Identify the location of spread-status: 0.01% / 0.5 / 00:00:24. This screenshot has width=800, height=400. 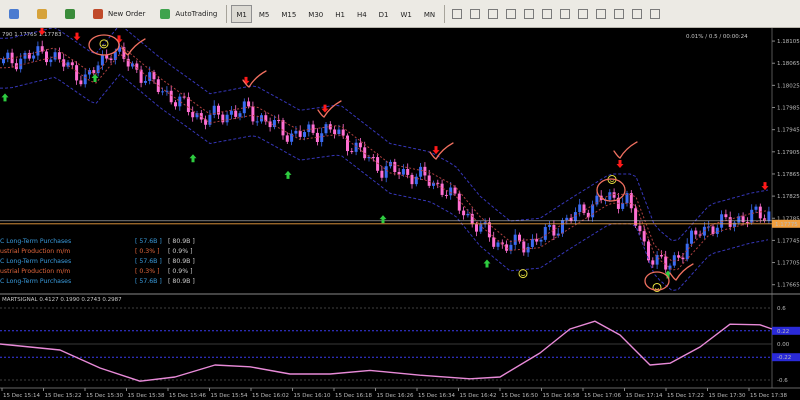
(717, 37).